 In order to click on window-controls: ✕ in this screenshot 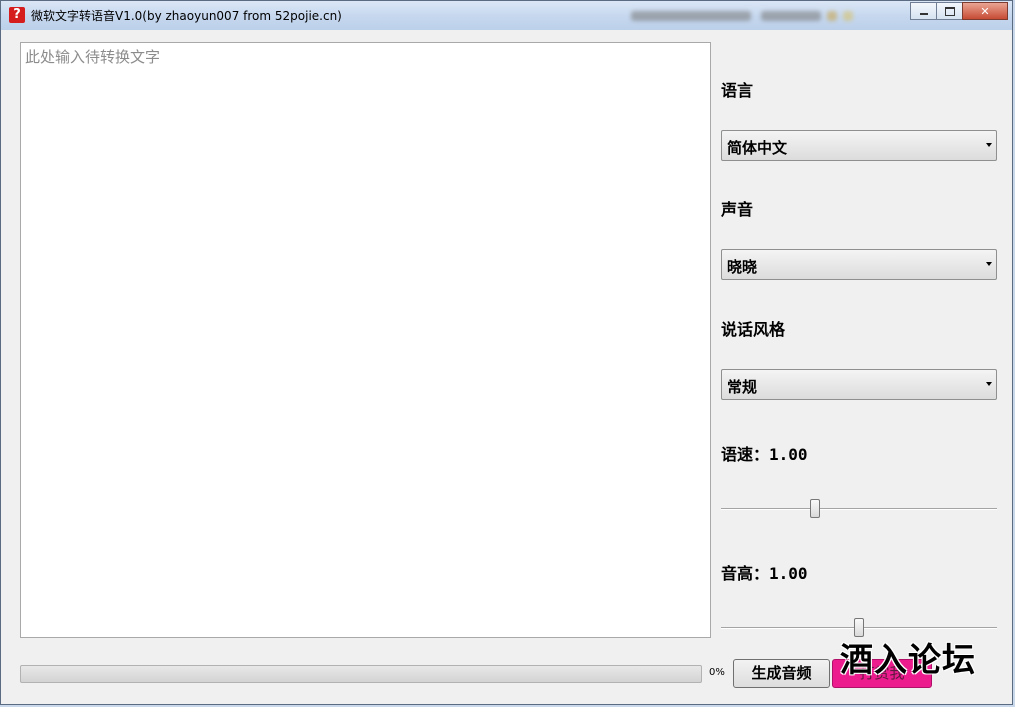, I will do `click(959, 11)`.